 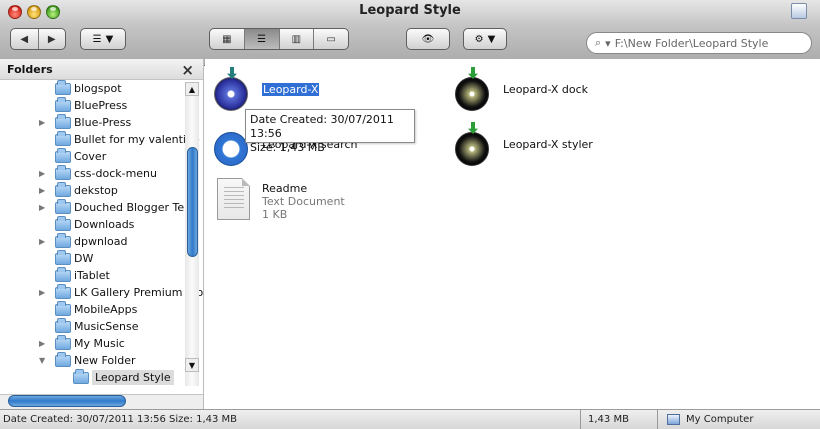 What do you see at coordinates (472, 149) in the screenshot?
I see `leopard-x-styler-icon` at bounding box center [472, 149].